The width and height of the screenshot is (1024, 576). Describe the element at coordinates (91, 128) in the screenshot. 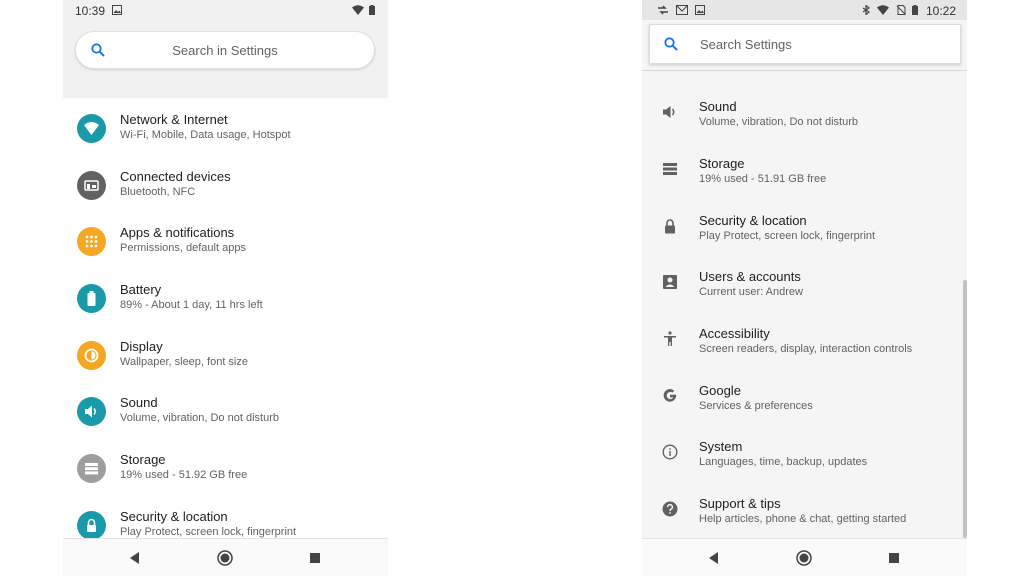

I see `wifi-icon` at that location.